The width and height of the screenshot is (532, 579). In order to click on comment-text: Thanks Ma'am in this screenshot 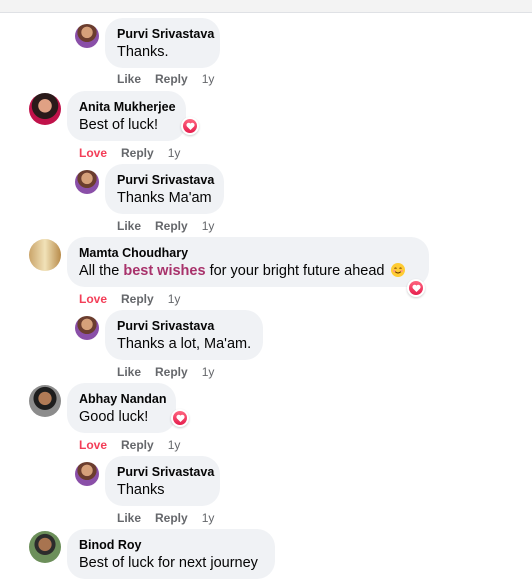, I will do `click(164, 198)`.